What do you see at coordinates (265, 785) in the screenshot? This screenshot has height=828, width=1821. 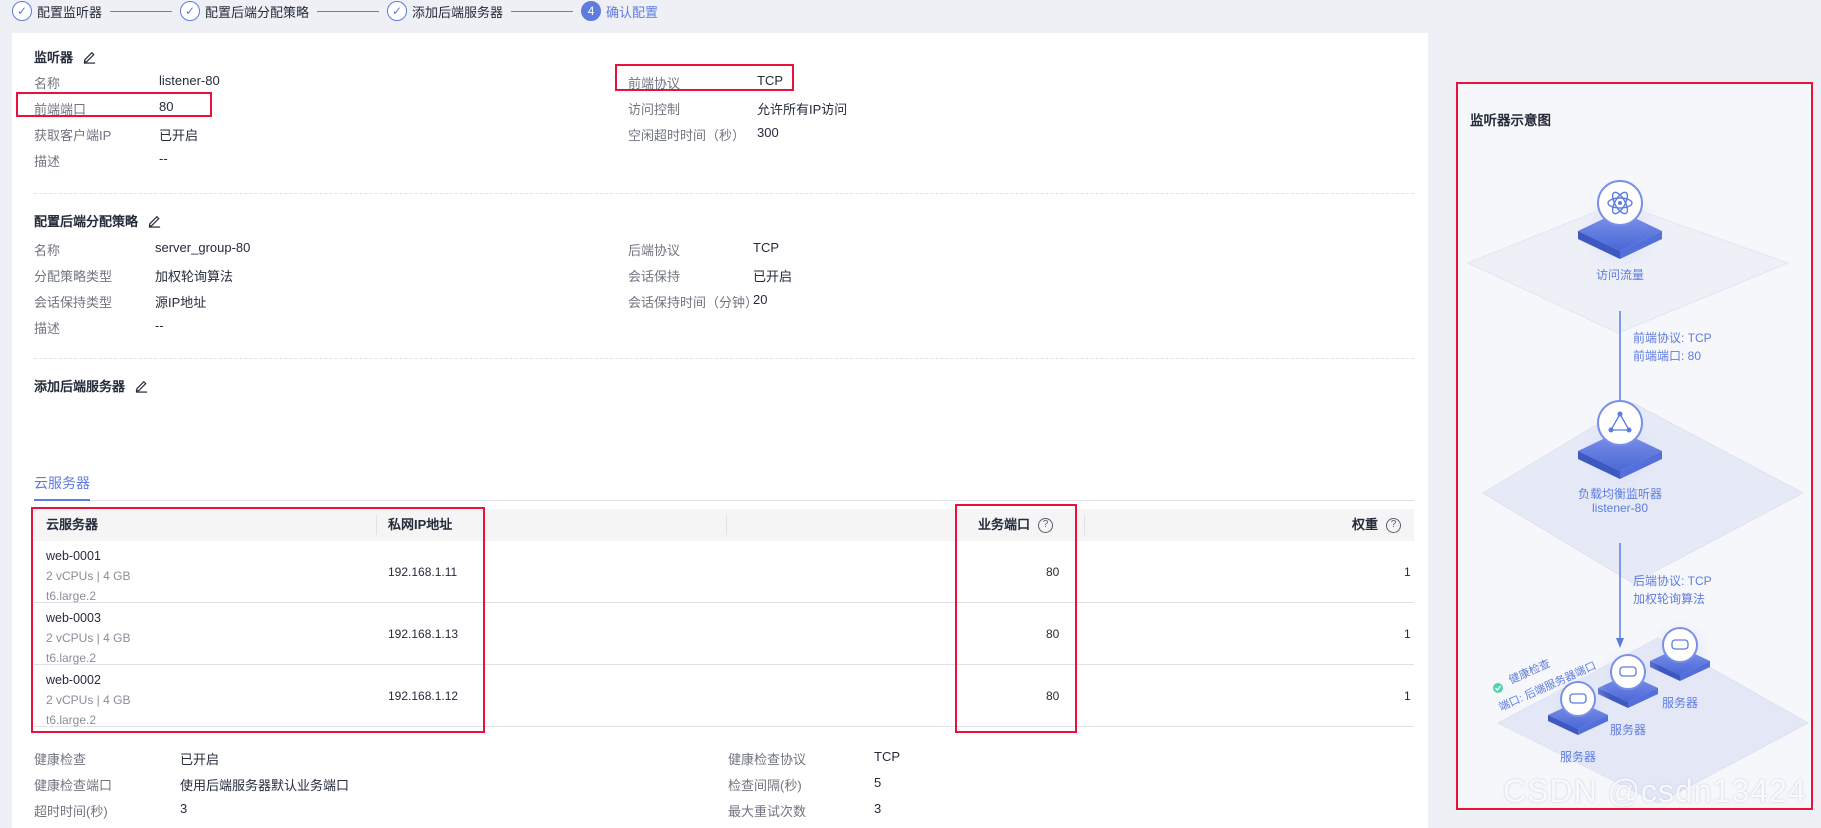 I see `value: 使用后端服务器默认业务端口` at bounding box center [265, 785].